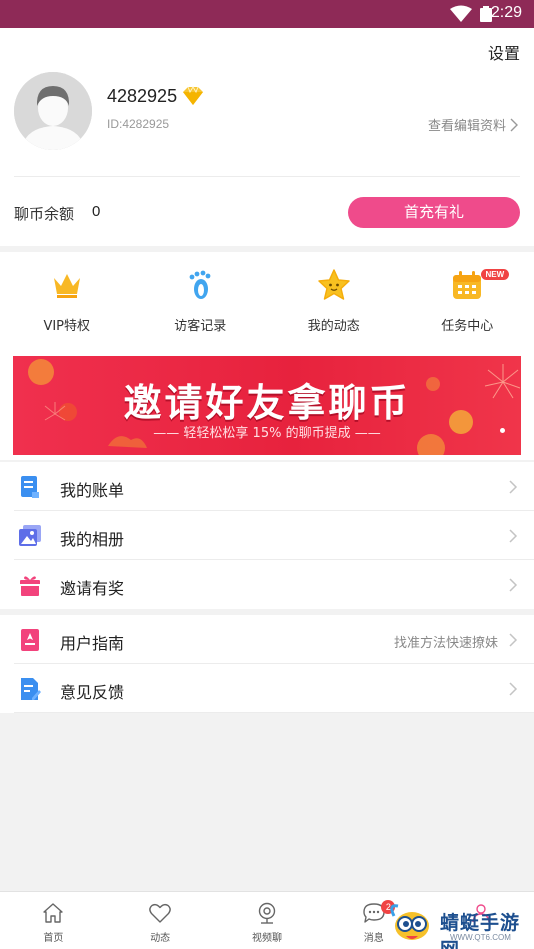 This screenshot has height=949, width=534. What do you see at coordinates (92, 692) in the screenshot?
I see `menu-item-label: 意见反馈` at bounding box center [92, 692].